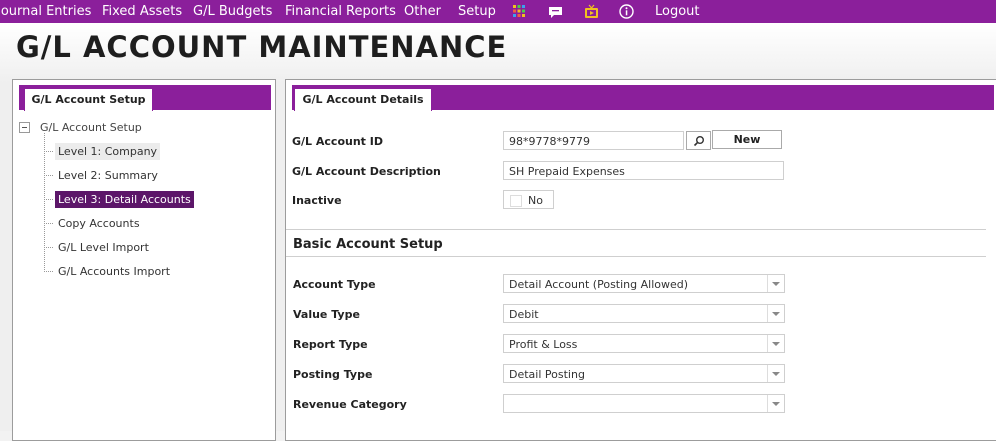 The image size is (996, 441). I want to click on description-input: SH Prepaid Expenses, so click(643, 170).